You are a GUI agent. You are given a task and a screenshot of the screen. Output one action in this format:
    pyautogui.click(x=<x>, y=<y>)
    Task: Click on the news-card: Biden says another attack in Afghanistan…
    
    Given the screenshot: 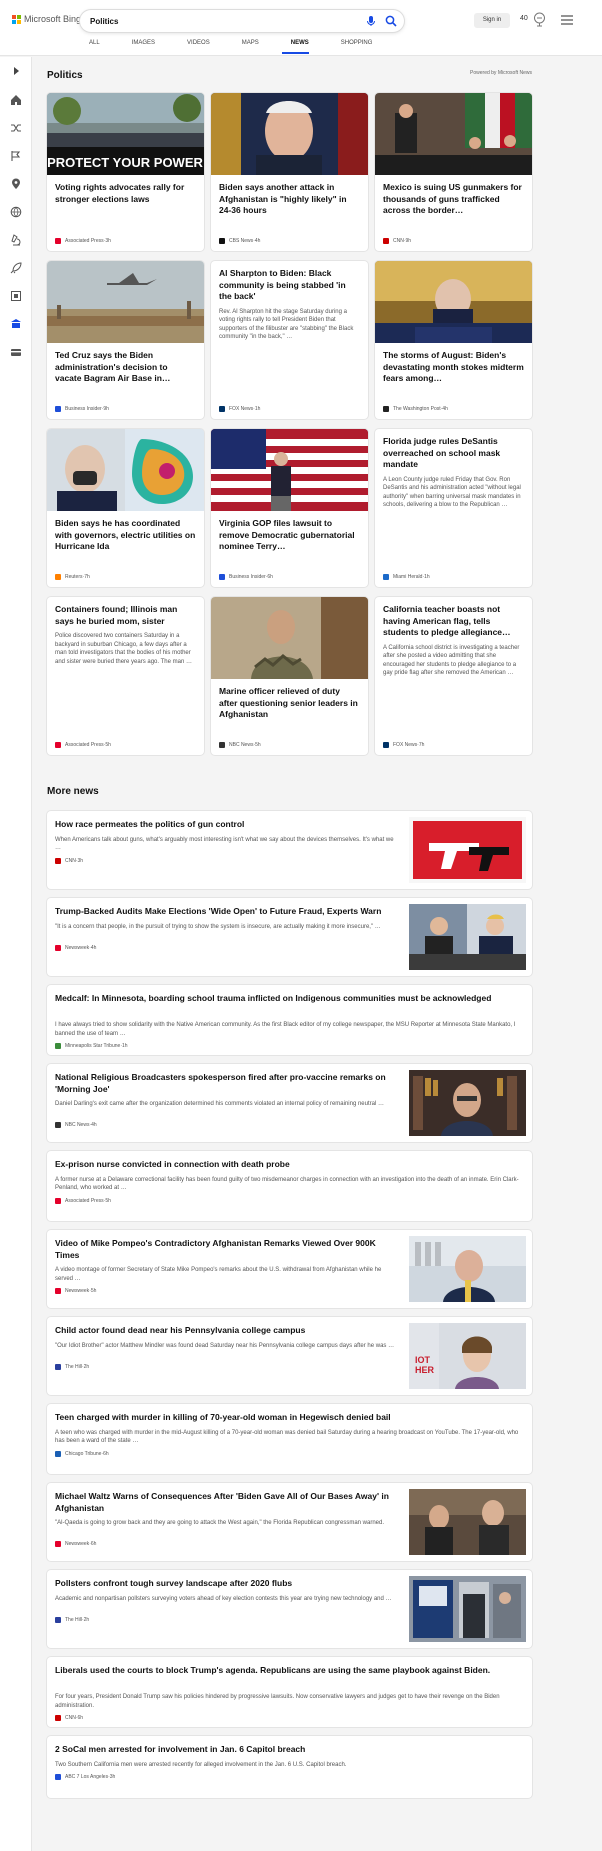 What is the action you would take?
    pyautogui.click(x=289, y=172)
    